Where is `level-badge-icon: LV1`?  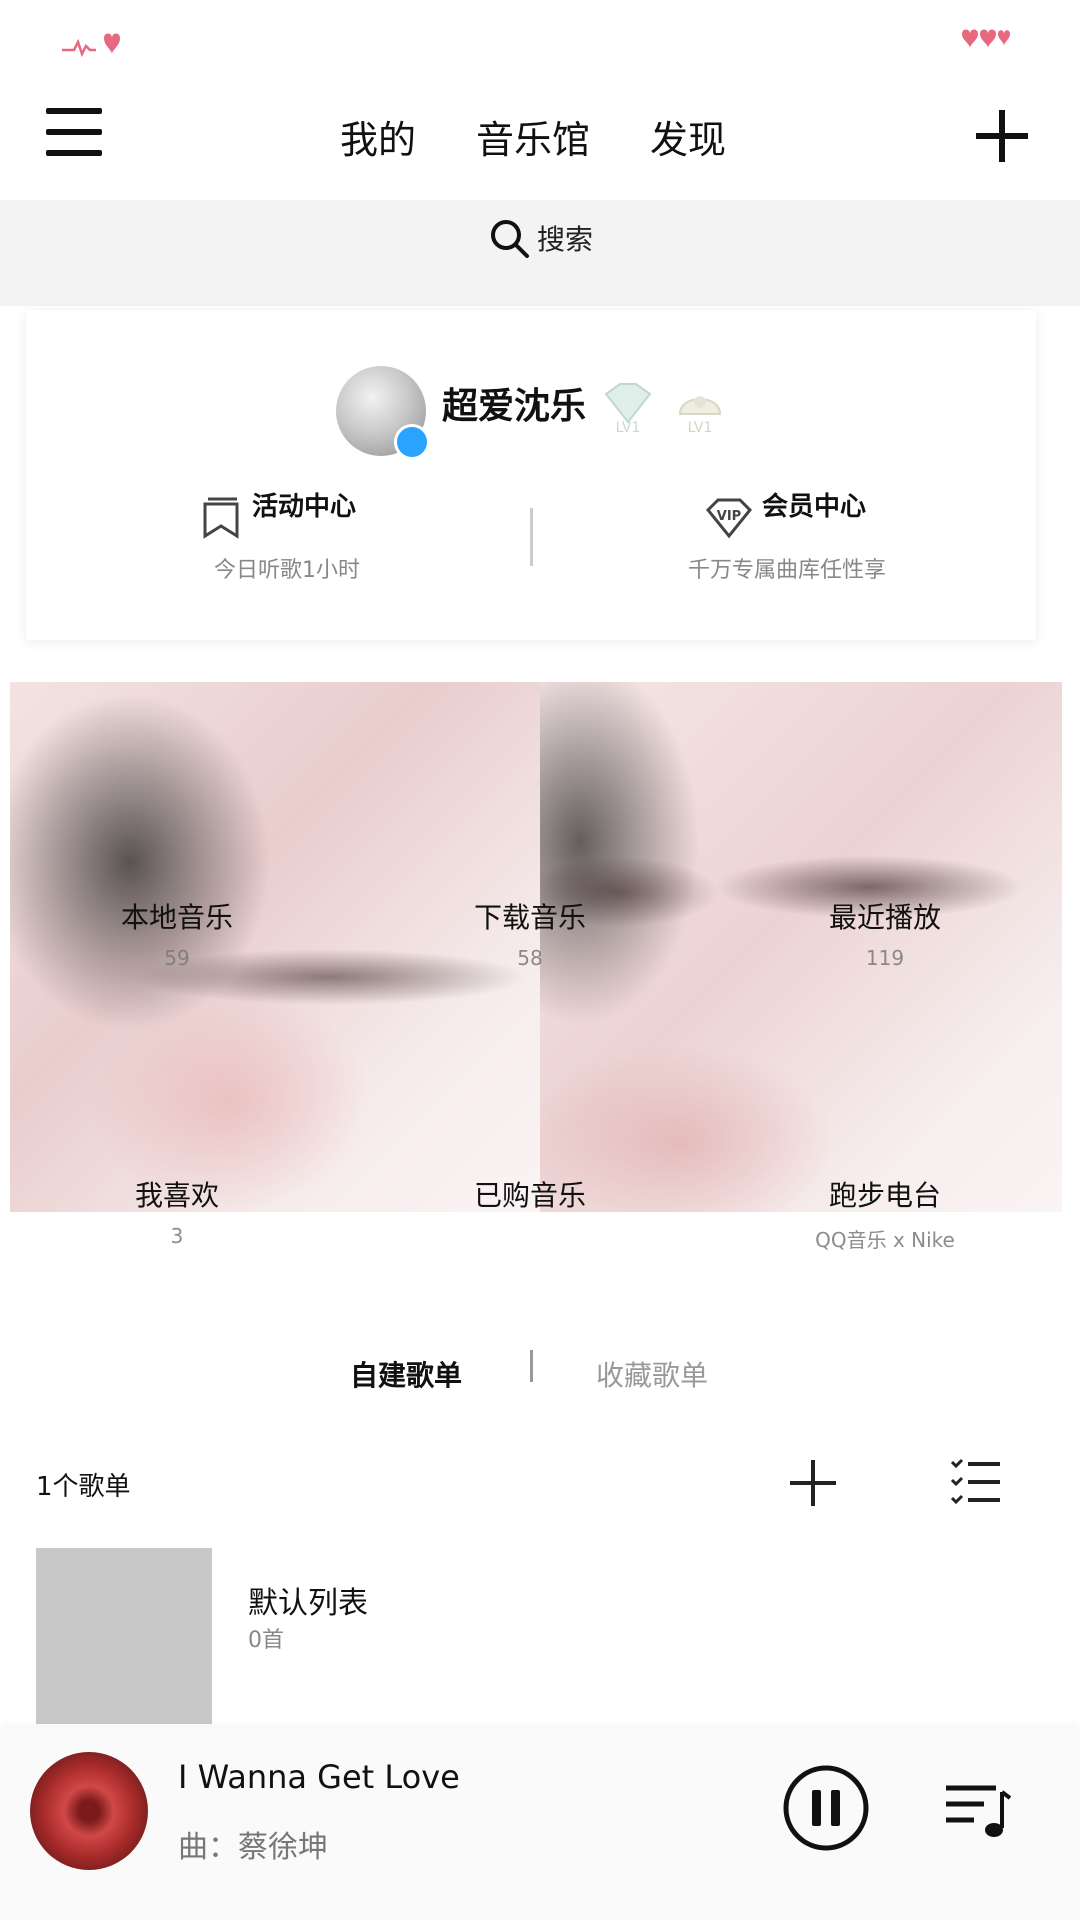
level-badge-icon: LV1 is located at coordinates (628, 409).